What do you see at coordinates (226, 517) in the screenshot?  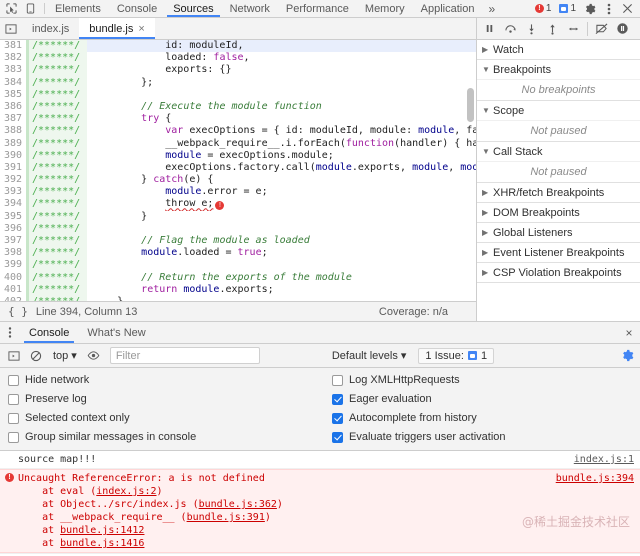 I see `stack-frame-link: bundle.js:391` at bounding box center [226, 517].